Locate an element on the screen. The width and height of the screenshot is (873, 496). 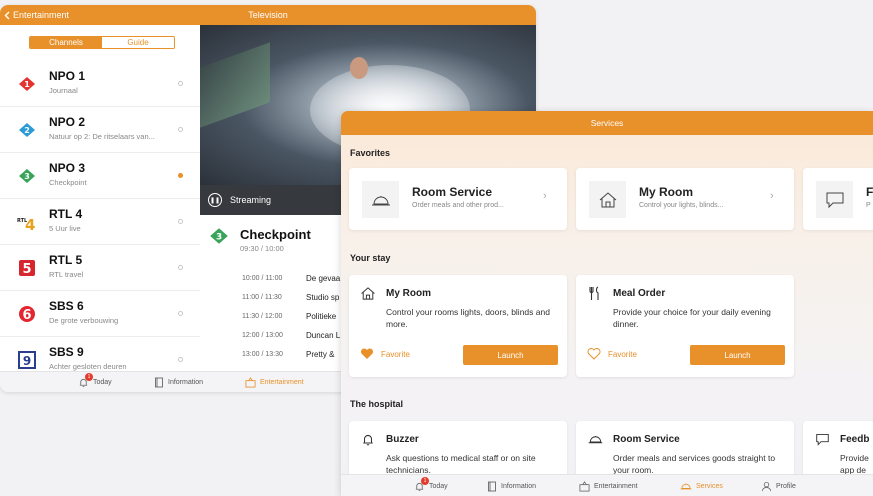
schedule-row: 11:00 / 11:30 Studio sp is located at coordinates (291, 297).